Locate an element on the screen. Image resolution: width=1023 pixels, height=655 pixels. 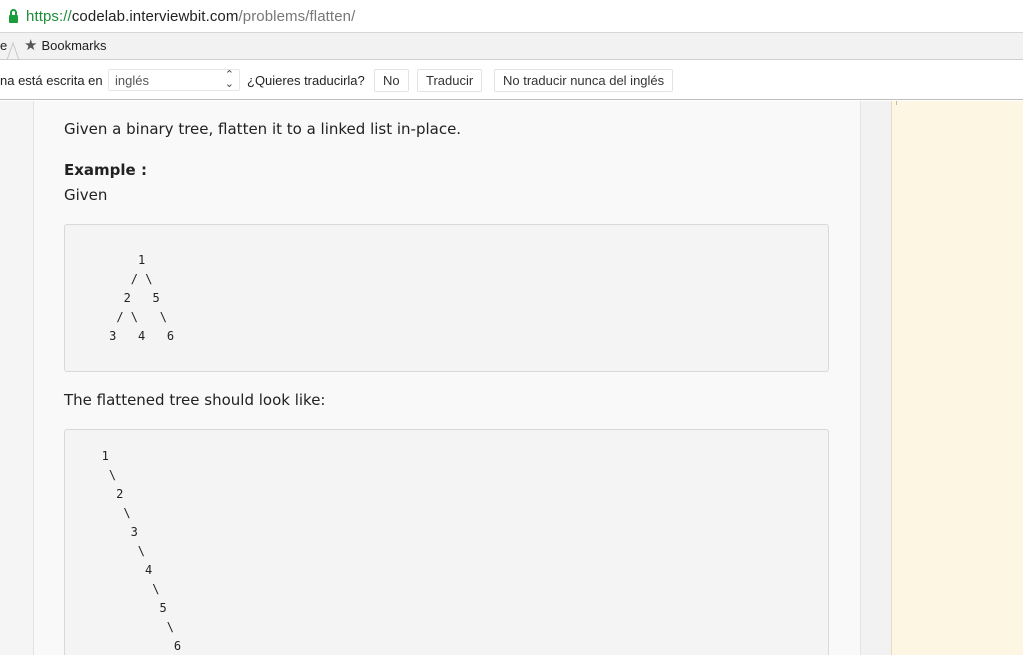
code-line: / \ is located at coordinates (113, 279).